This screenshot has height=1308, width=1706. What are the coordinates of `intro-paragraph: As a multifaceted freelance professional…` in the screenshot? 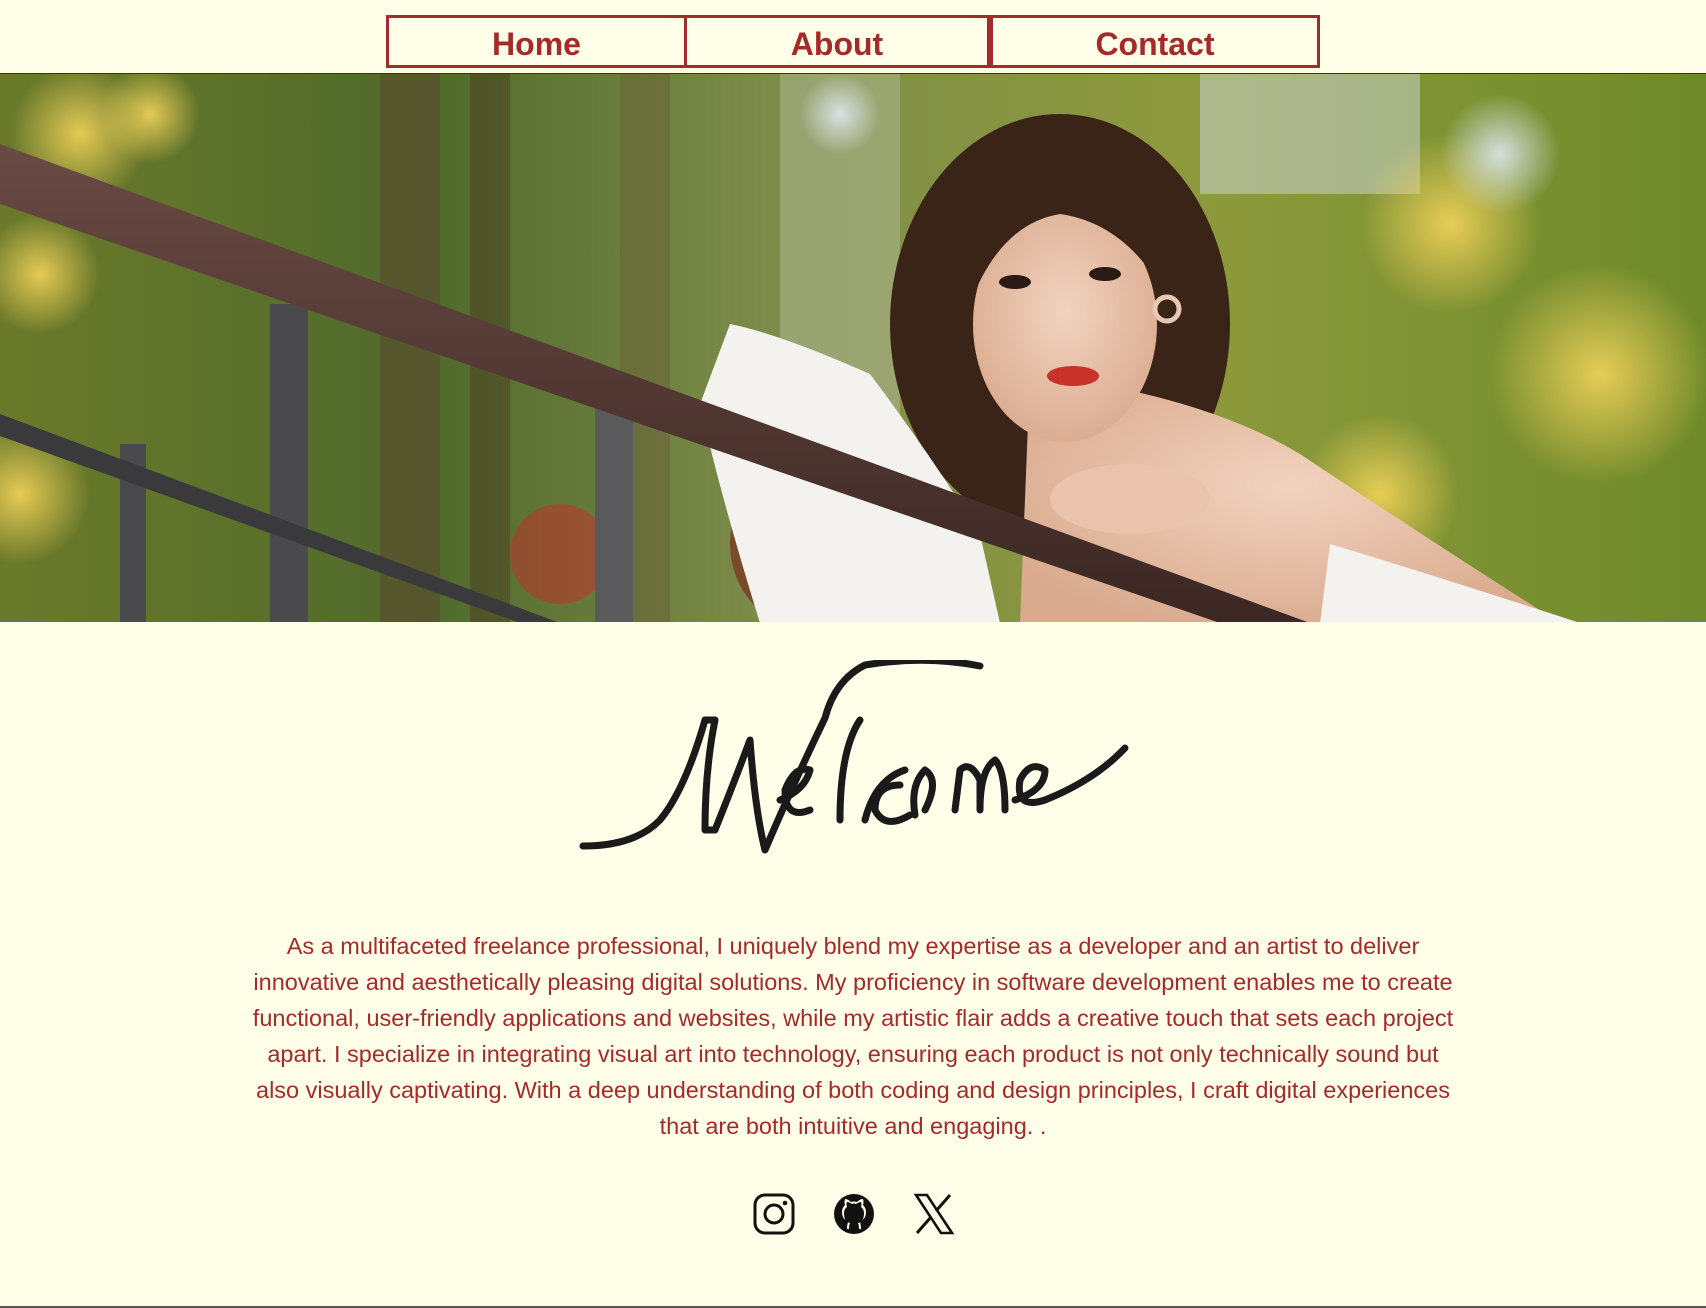 It's located at (853, 1036).